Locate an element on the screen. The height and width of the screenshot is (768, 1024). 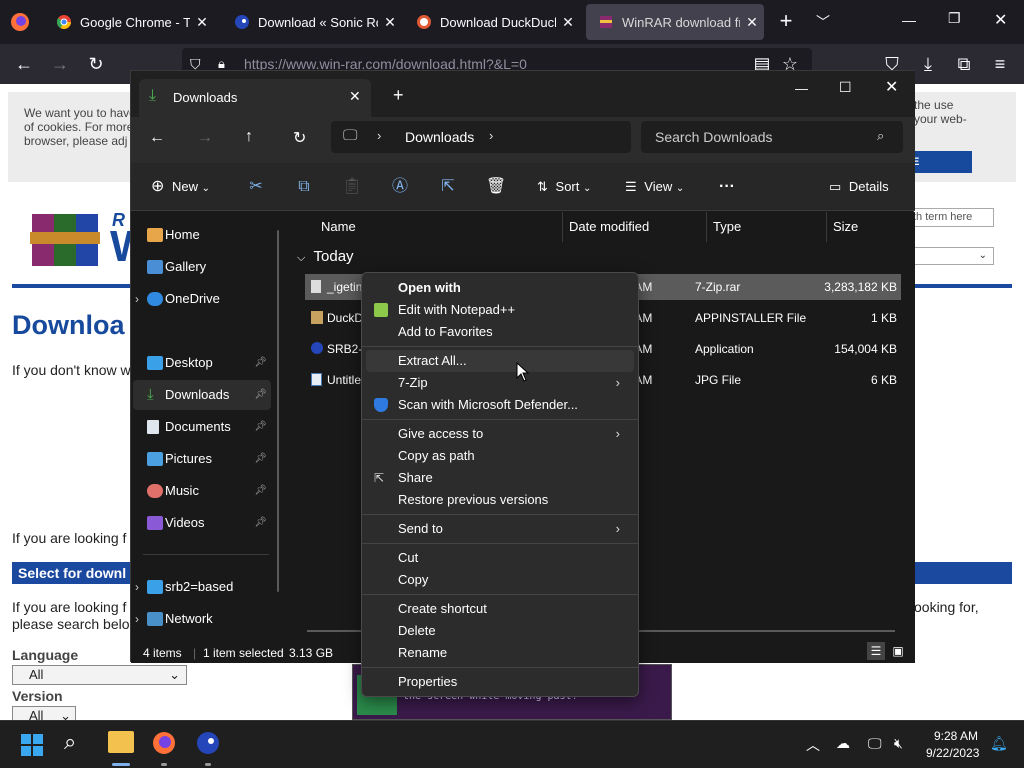
menu-item-give-access: Give access to › is located at coordinates (500, 434).